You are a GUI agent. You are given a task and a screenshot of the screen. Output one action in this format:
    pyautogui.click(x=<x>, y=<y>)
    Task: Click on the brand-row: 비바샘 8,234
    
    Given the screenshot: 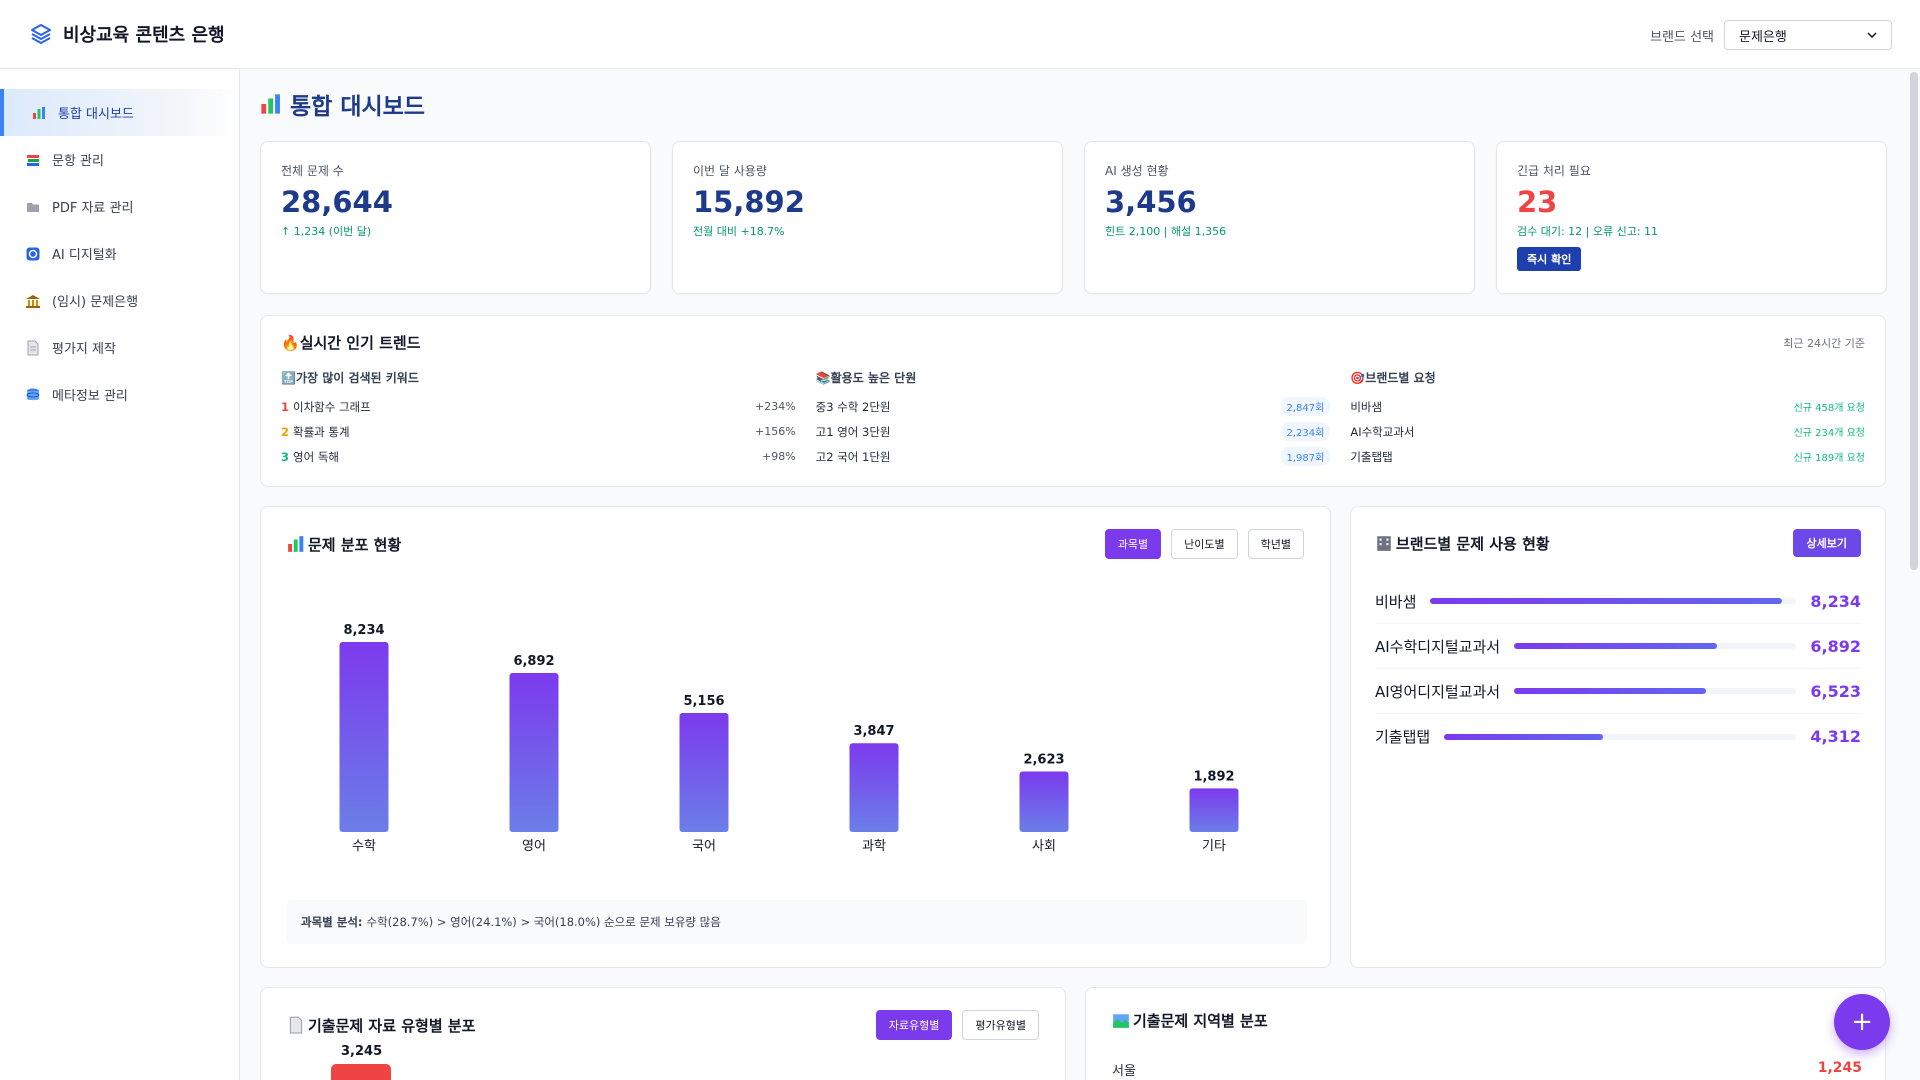 What is the action you would take?
    pyautogui.click(x=1618, y=601)
    